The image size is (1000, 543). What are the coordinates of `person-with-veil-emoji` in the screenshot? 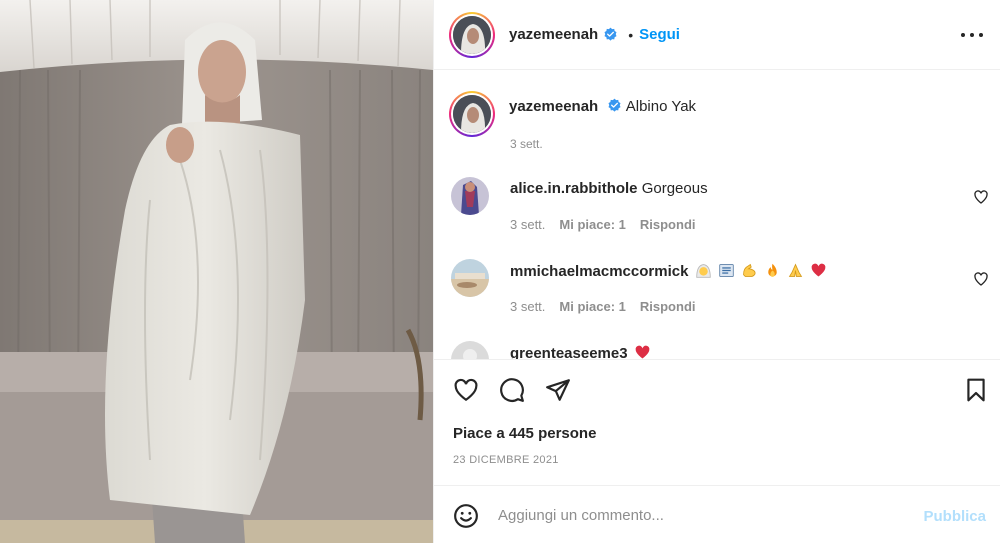 It's located at (703, 271).